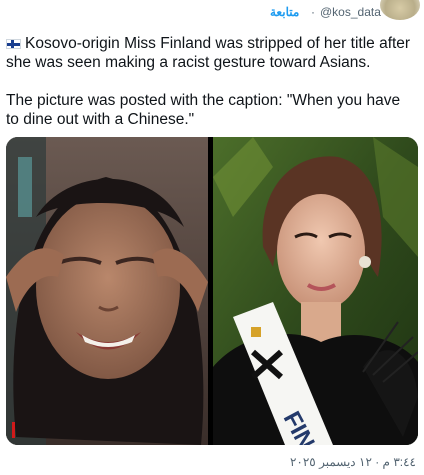 The height and width of the screenshot is (475, 424). Describe the element at coordinates (13, 44) in the screenshot. I see `finland-flag-icon` at that location.